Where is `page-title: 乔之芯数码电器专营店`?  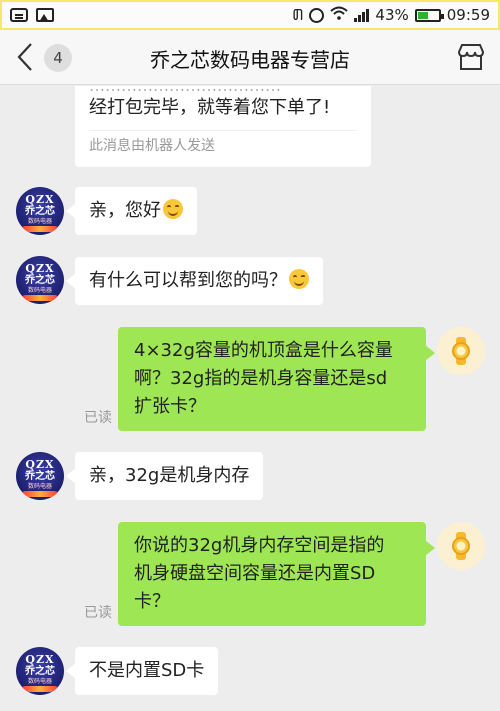 page-title: 乔之芯数码电器专营店 is located at coordinates (250, 60).